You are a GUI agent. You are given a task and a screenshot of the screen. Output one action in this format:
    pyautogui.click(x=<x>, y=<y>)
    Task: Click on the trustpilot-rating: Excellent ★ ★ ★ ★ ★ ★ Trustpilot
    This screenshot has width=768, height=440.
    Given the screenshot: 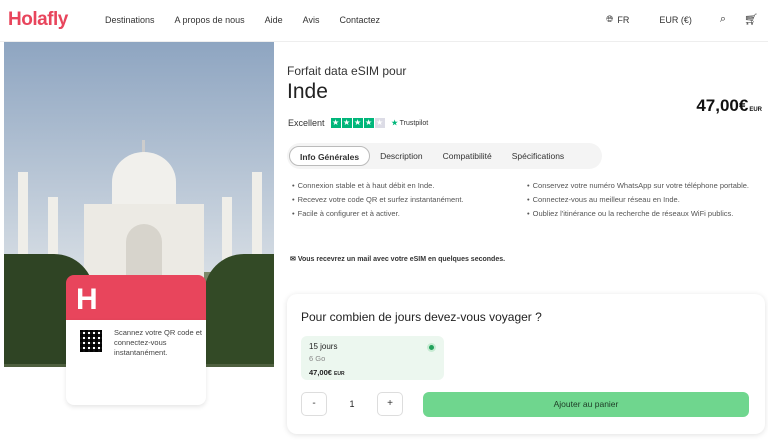 What is the action you would take?
    pyautogui.click(x=358, y=123)
    